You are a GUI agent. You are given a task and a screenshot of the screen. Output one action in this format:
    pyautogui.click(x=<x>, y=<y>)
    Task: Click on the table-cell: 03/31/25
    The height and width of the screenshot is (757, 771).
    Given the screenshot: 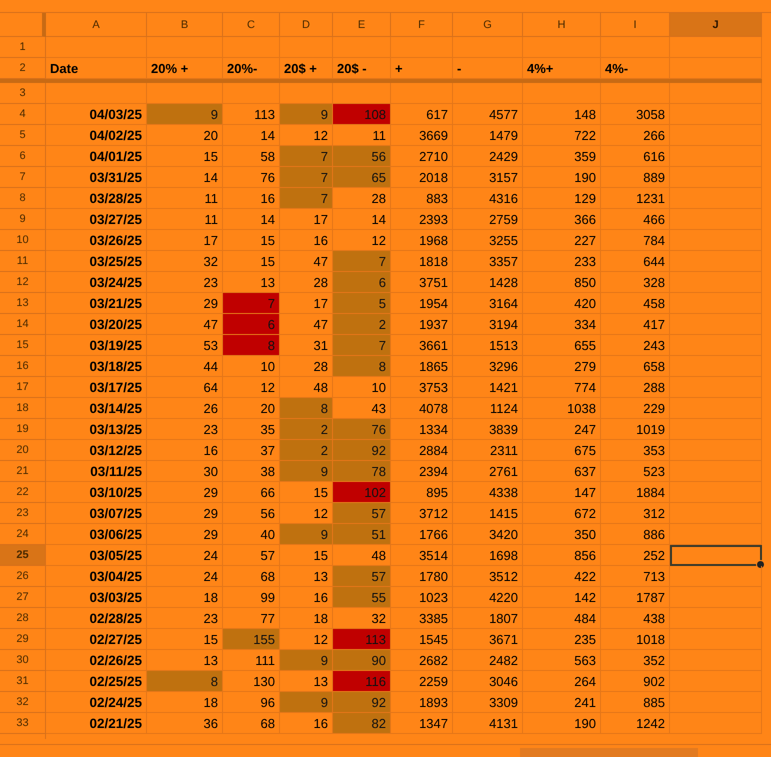 What is the action you would take?
    pyautogui.click(x=96, y=177)
    